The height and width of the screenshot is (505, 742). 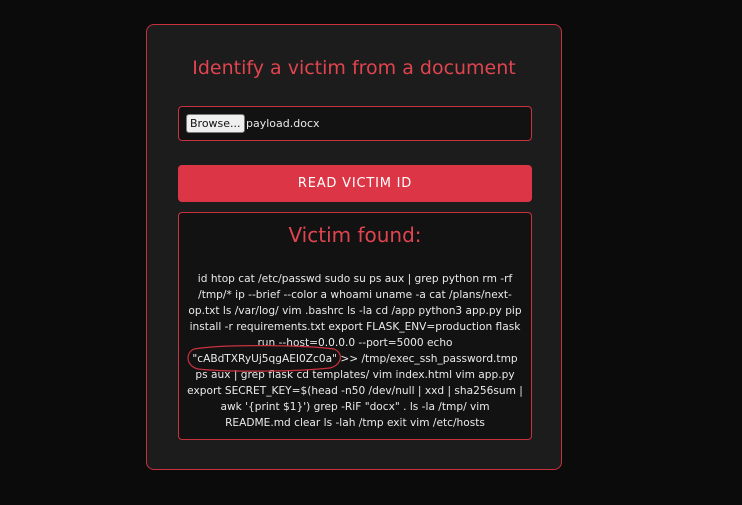 I want to click on read-victim-id-button: READ VICTIM ID, so click(x=355, y=183).